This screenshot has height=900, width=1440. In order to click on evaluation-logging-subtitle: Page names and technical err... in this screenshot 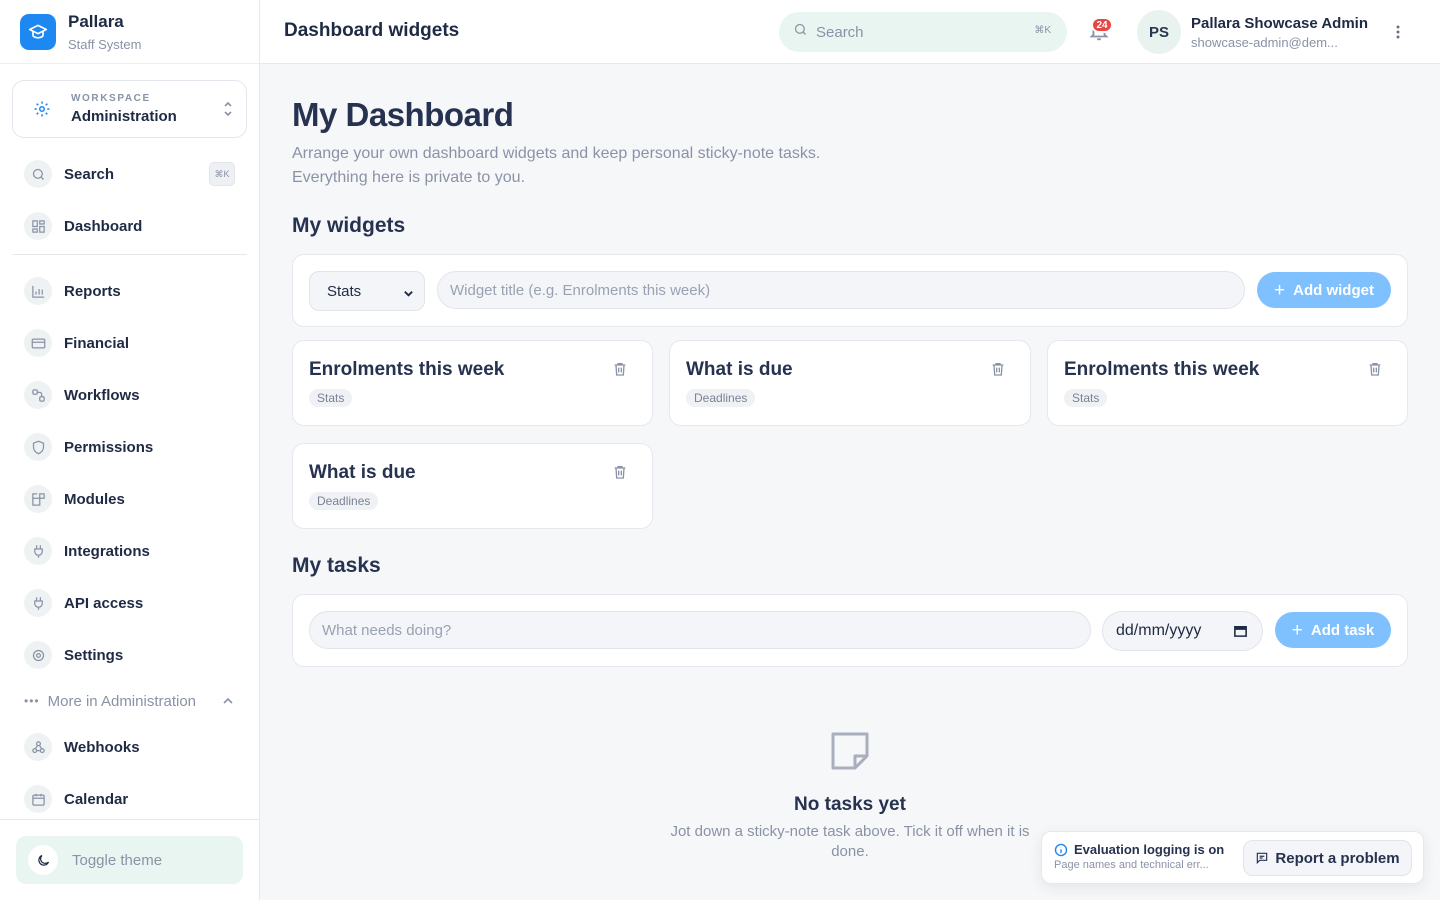, I will do `click(1131, 865)`.